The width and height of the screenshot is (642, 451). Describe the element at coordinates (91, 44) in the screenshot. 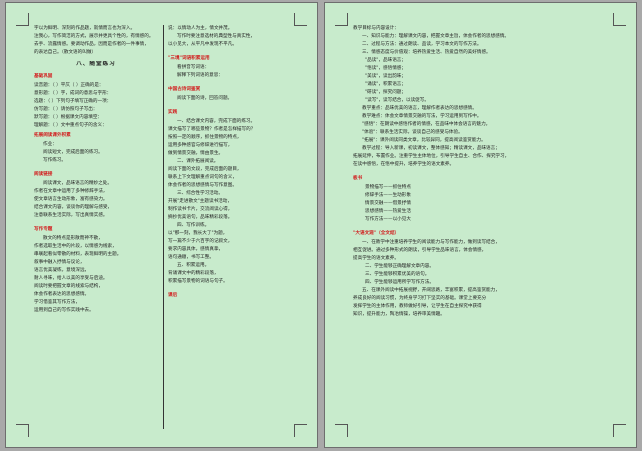

I see `text-line: 去手、流露情感。要调动作品，因而是作者的一件事情，` at that location.